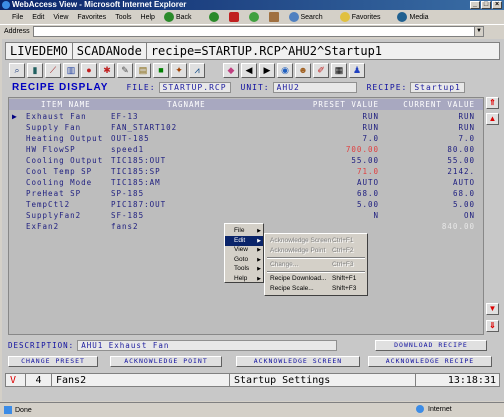 The height and width of the screenshot is (417, 504). What do you see at coordinates (59, 182) in the screenshot?
I see `cell-item-name: Cooling Mode` at bounding box center [59, 182].